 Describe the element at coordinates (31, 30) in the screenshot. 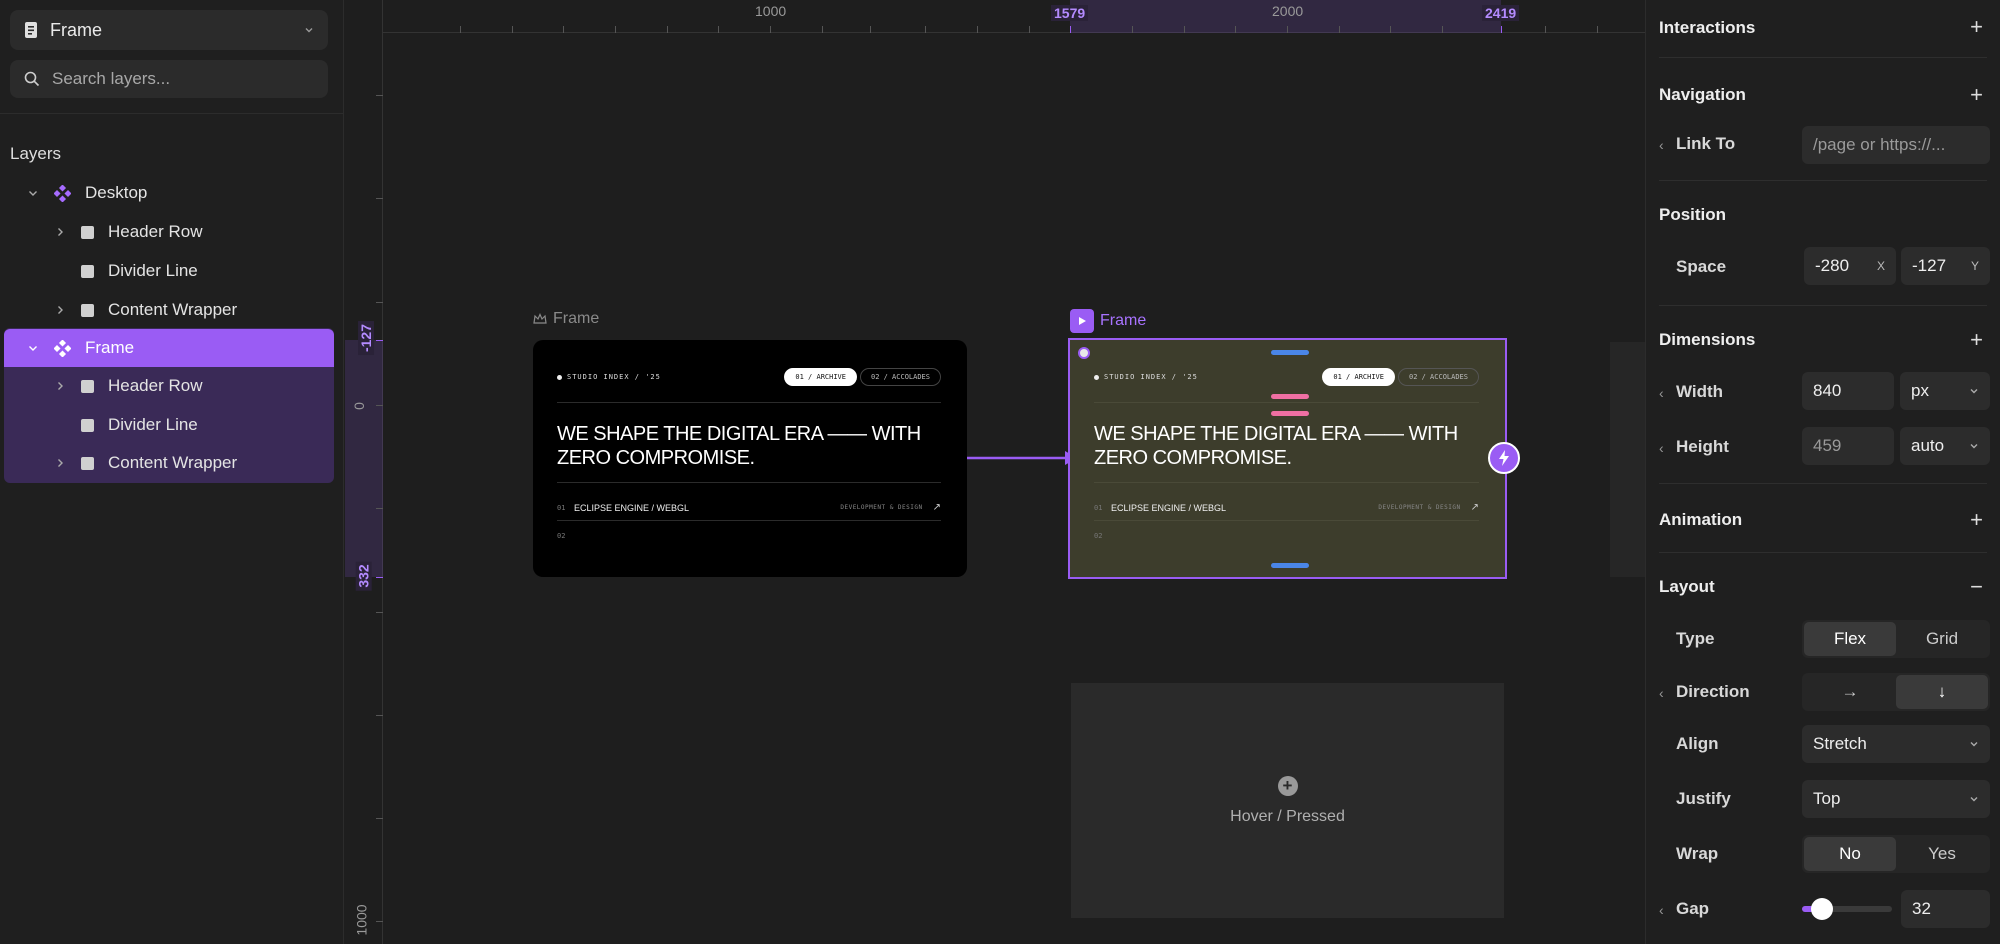

I see `document-icon` at that location.